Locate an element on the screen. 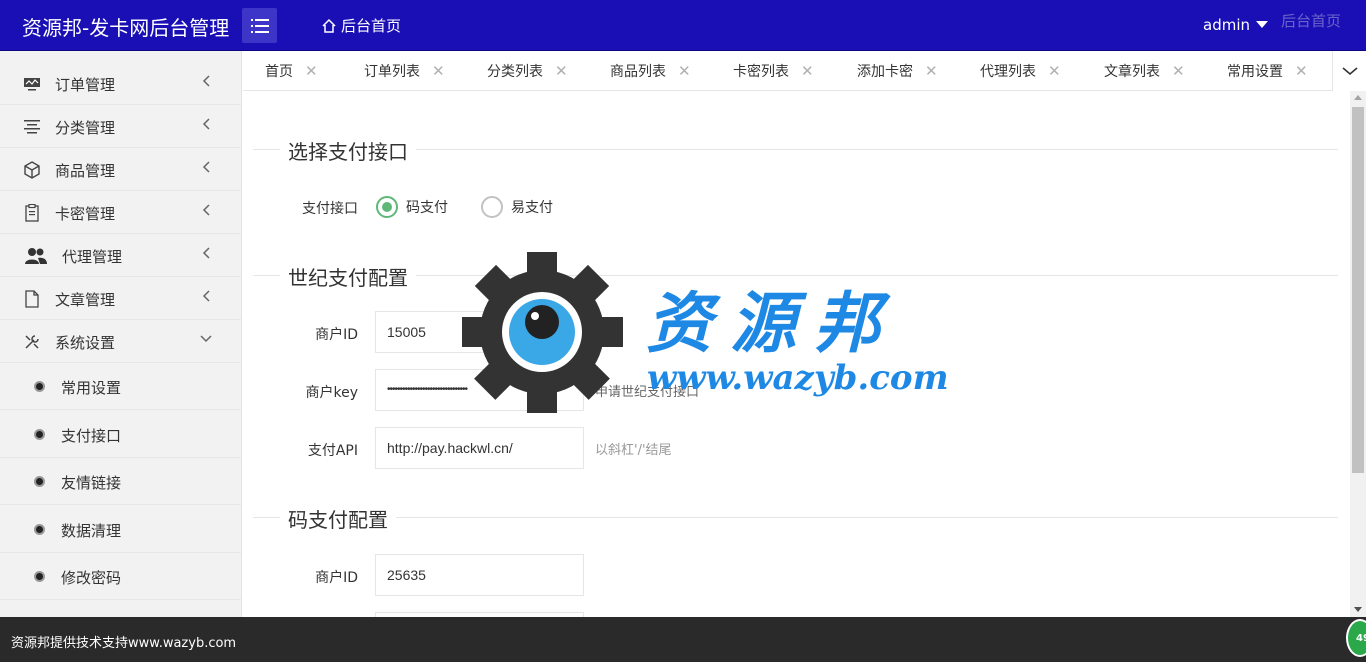  tab-add-cards: 添加卡密 ✕ is located at coordinates (897, 71).